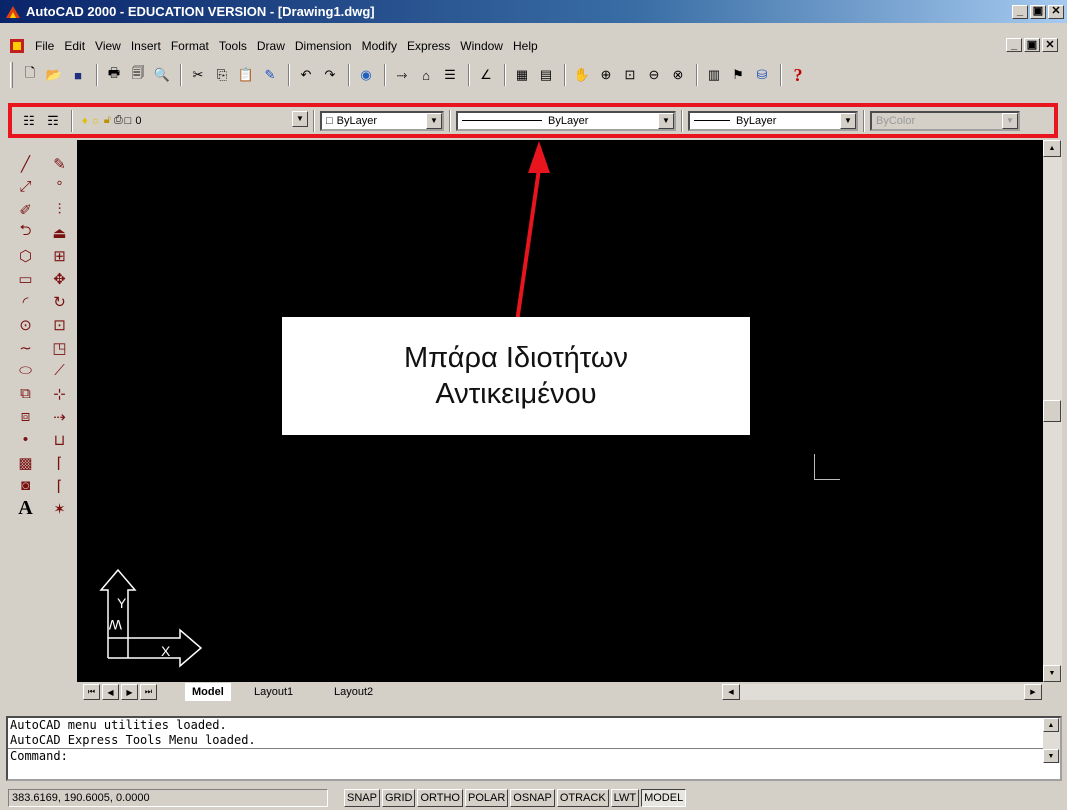  Describe the element at coordinates (25, 416) in the screenshot. I see `point-icon: ⧈` at that location.